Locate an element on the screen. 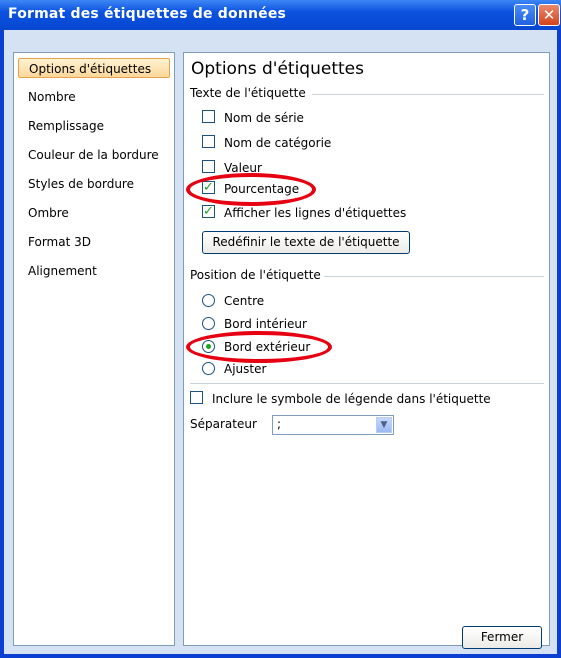  close-window-button: ✕ is located at coordinates (549, 15).